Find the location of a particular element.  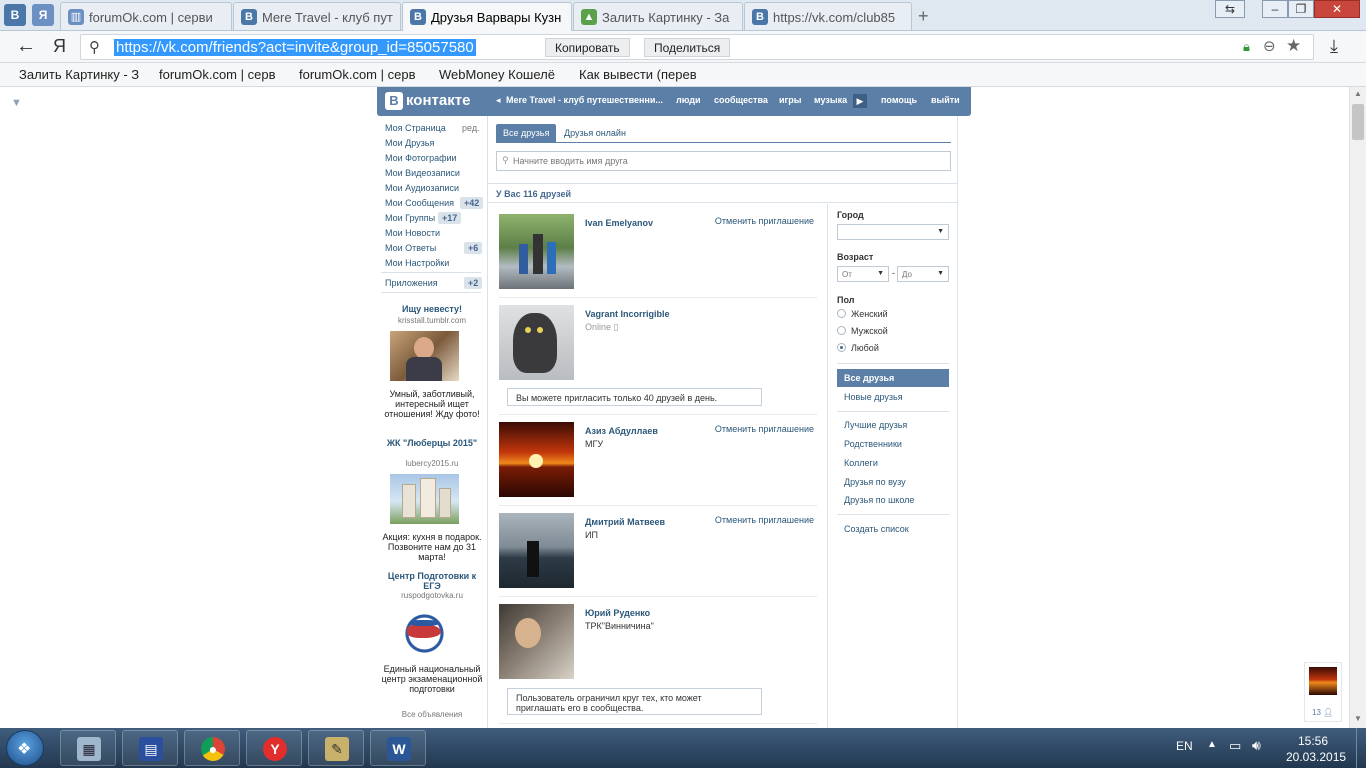

new-tab-button: + is located at coordinates (923, 16).